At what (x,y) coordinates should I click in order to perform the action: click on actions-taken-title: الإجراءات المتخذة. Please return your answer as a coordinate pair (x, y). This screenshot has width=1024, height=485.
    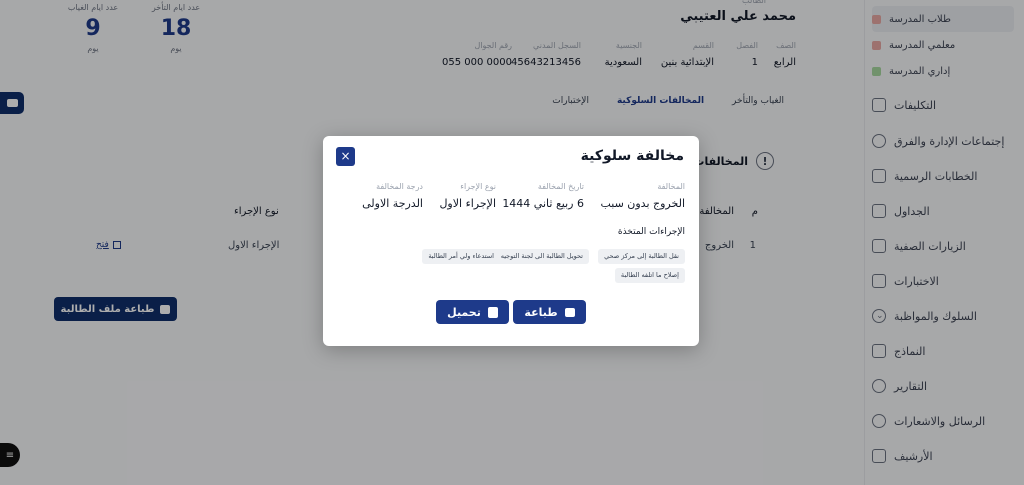
    Looking at the image, I should click on (651, 232).